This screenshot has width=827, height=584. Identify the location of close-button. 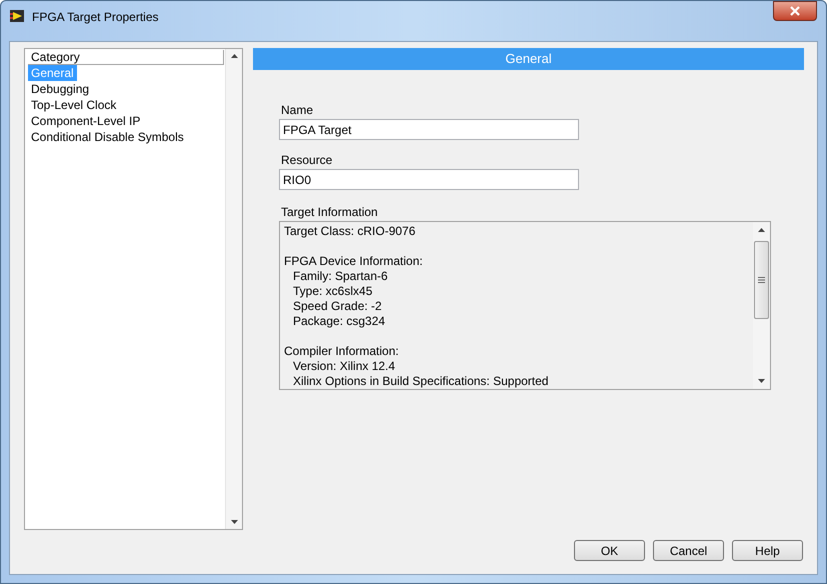
(795, 11).